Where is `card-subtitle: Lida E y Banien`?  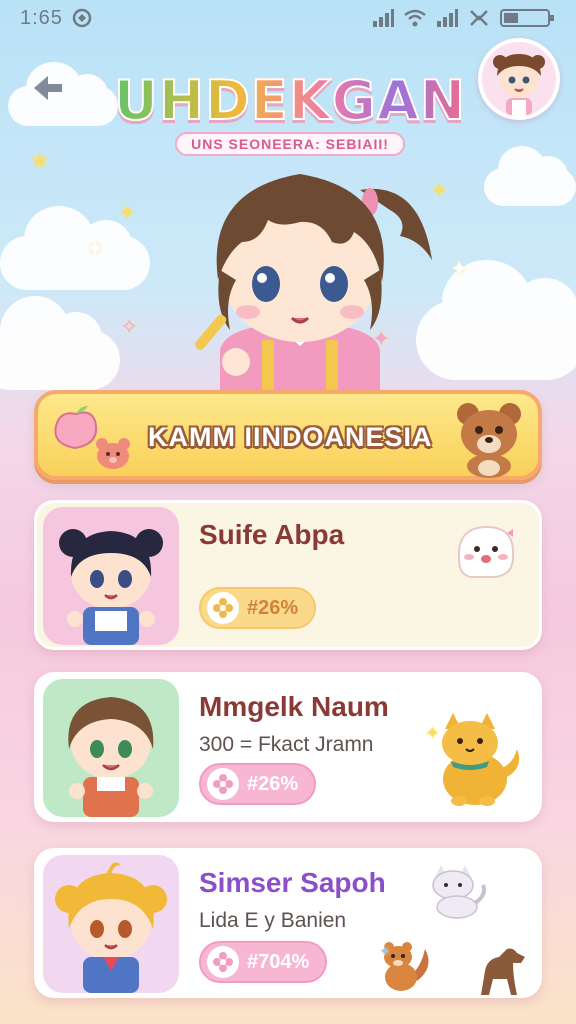
card-subtitle: Lida E y Banien is located at coordinates (273, 920).